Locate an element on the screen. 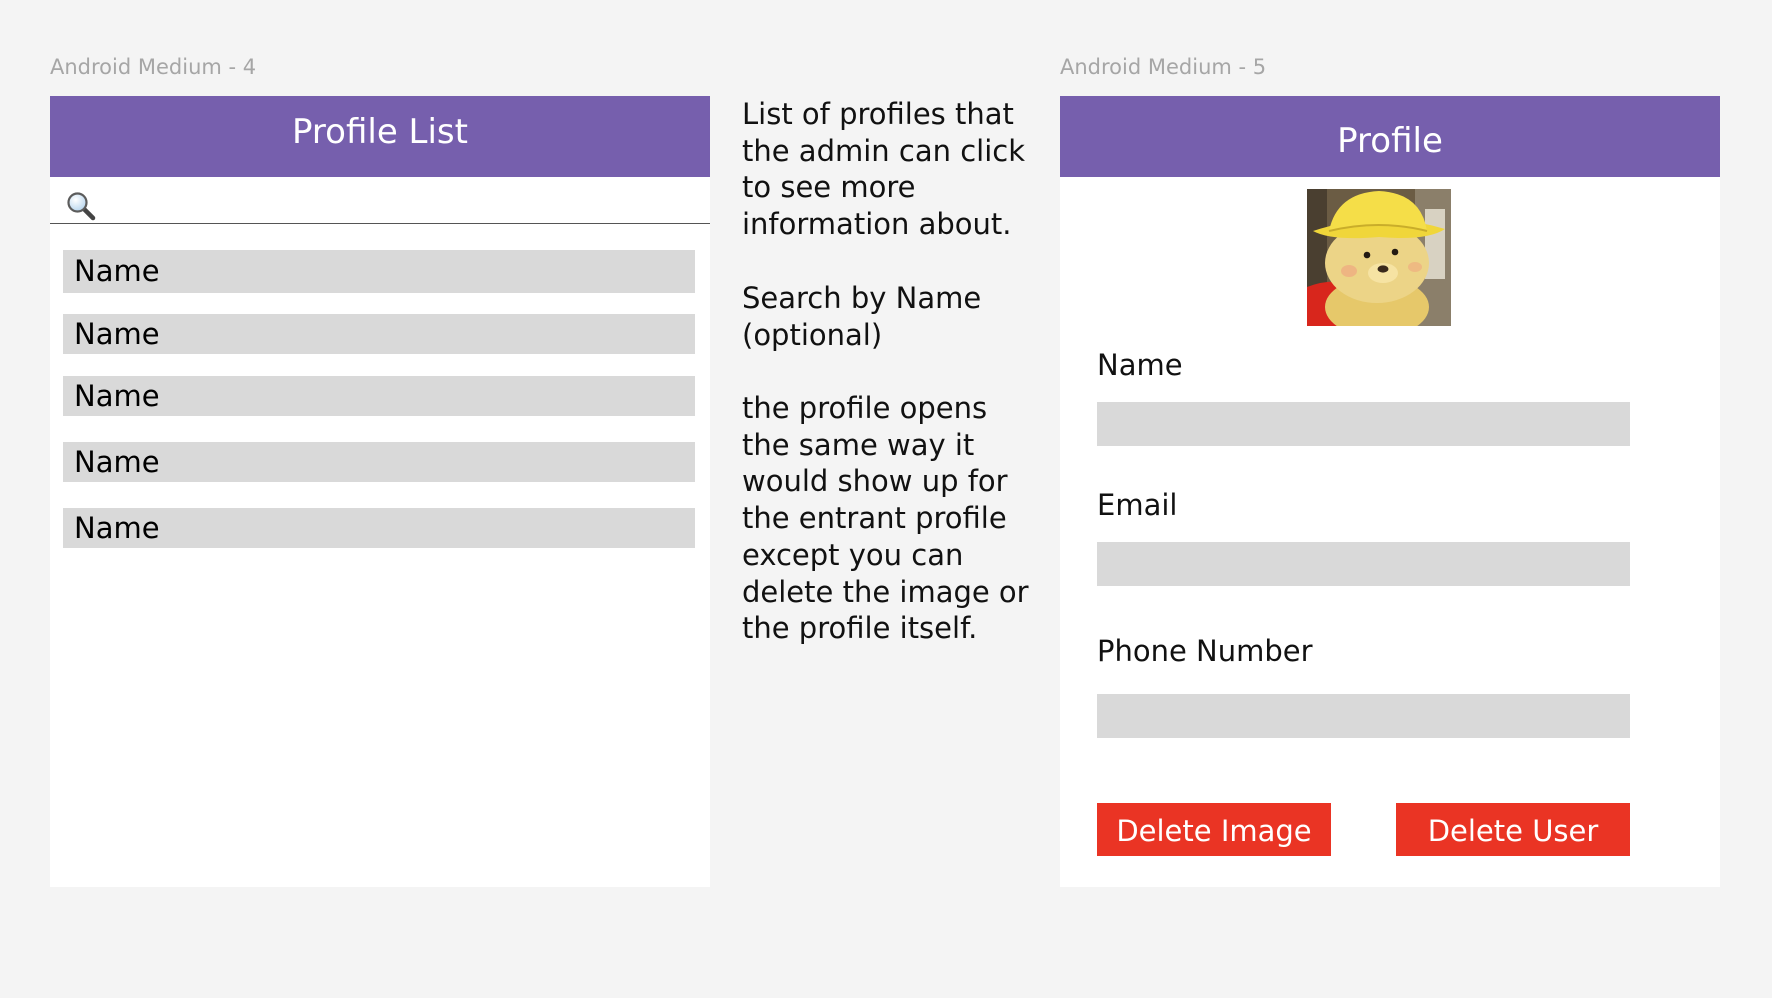 The height and width of the screenshot is (998, 1772). page-title: Profile is located at coordinates (1390, 141).